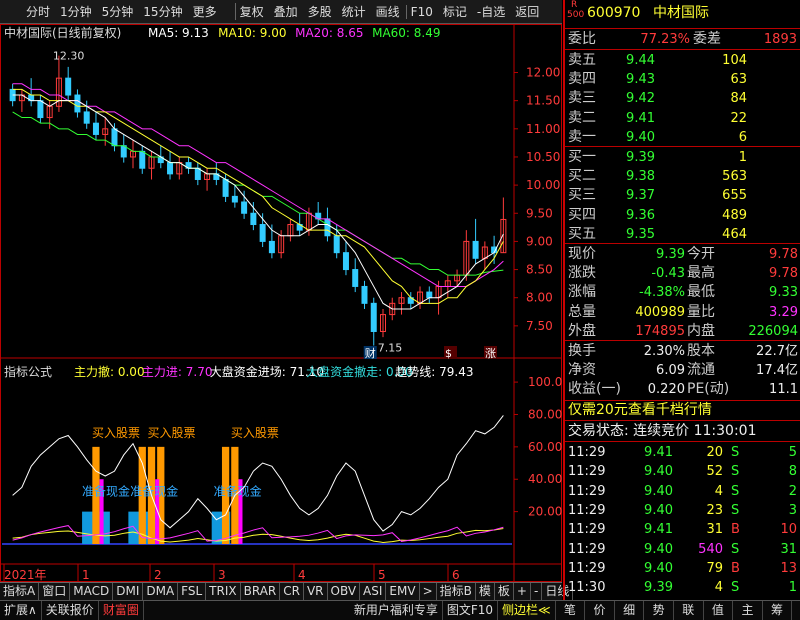 Image resolution: width=800 pixels, height=620 pixels. What do you see at coordinates (527, 11) in the screenshot?
I see `toolbar-btn-13: 返回` at bounding box center [527, 11].